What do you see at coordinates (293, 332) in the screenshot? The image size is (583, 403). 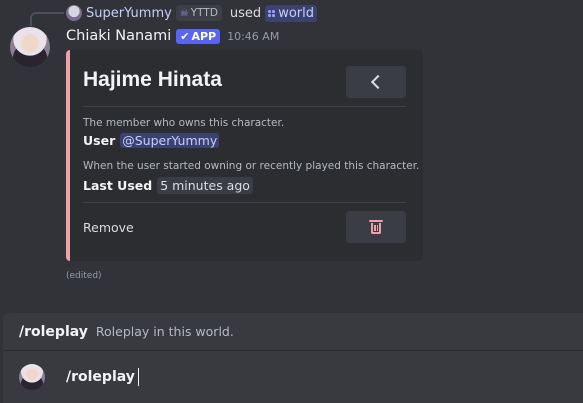 I see `command-suggestion: /roleplay Roleplay in this world.` at bounding box center [293, 332].